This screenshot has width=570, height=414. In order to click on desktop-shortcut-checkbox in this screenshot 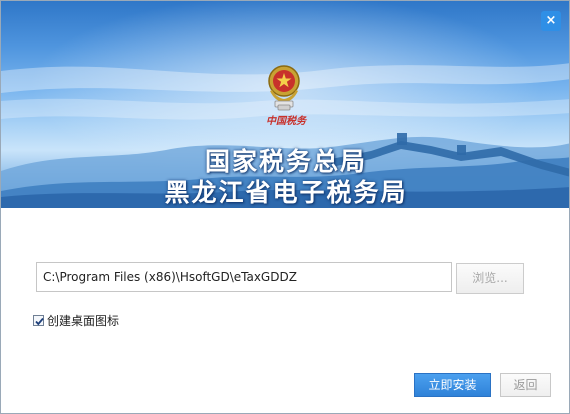, I will do `click(38, 320)`.